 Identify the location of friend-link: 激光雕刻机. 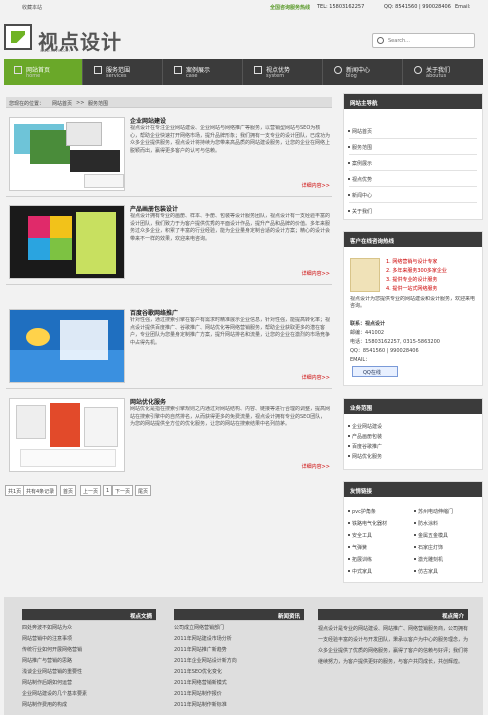
(428, 559).